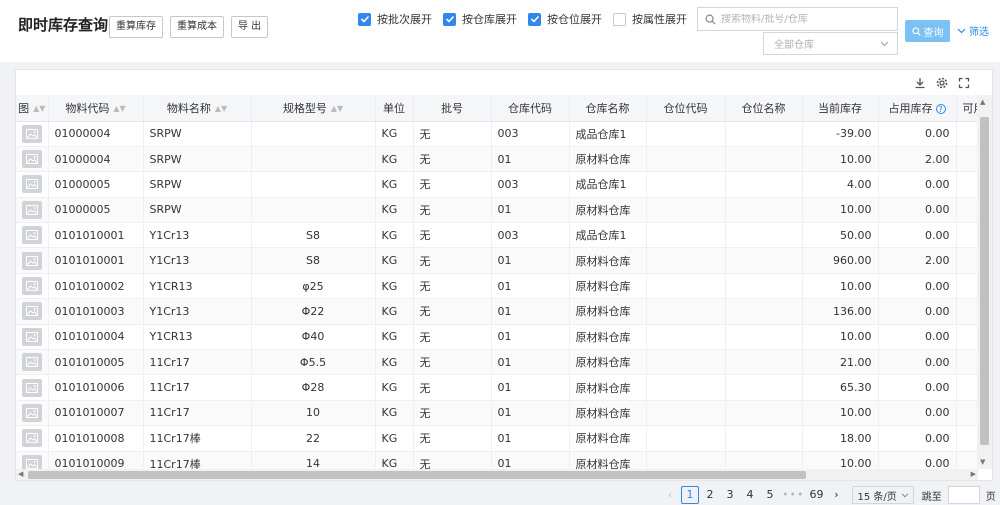  Describe the element at coordinates (836, 495) in the screenshot. I see `next-page-icon: ›` at that location.